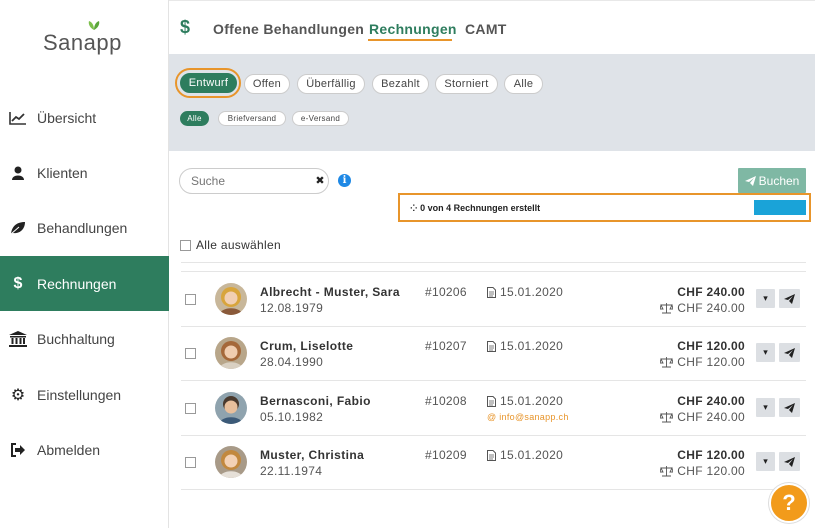  I want to click on top-tab-bar: $ Offene Behandlungen Rechnungen CAMT, so click(492, 27).